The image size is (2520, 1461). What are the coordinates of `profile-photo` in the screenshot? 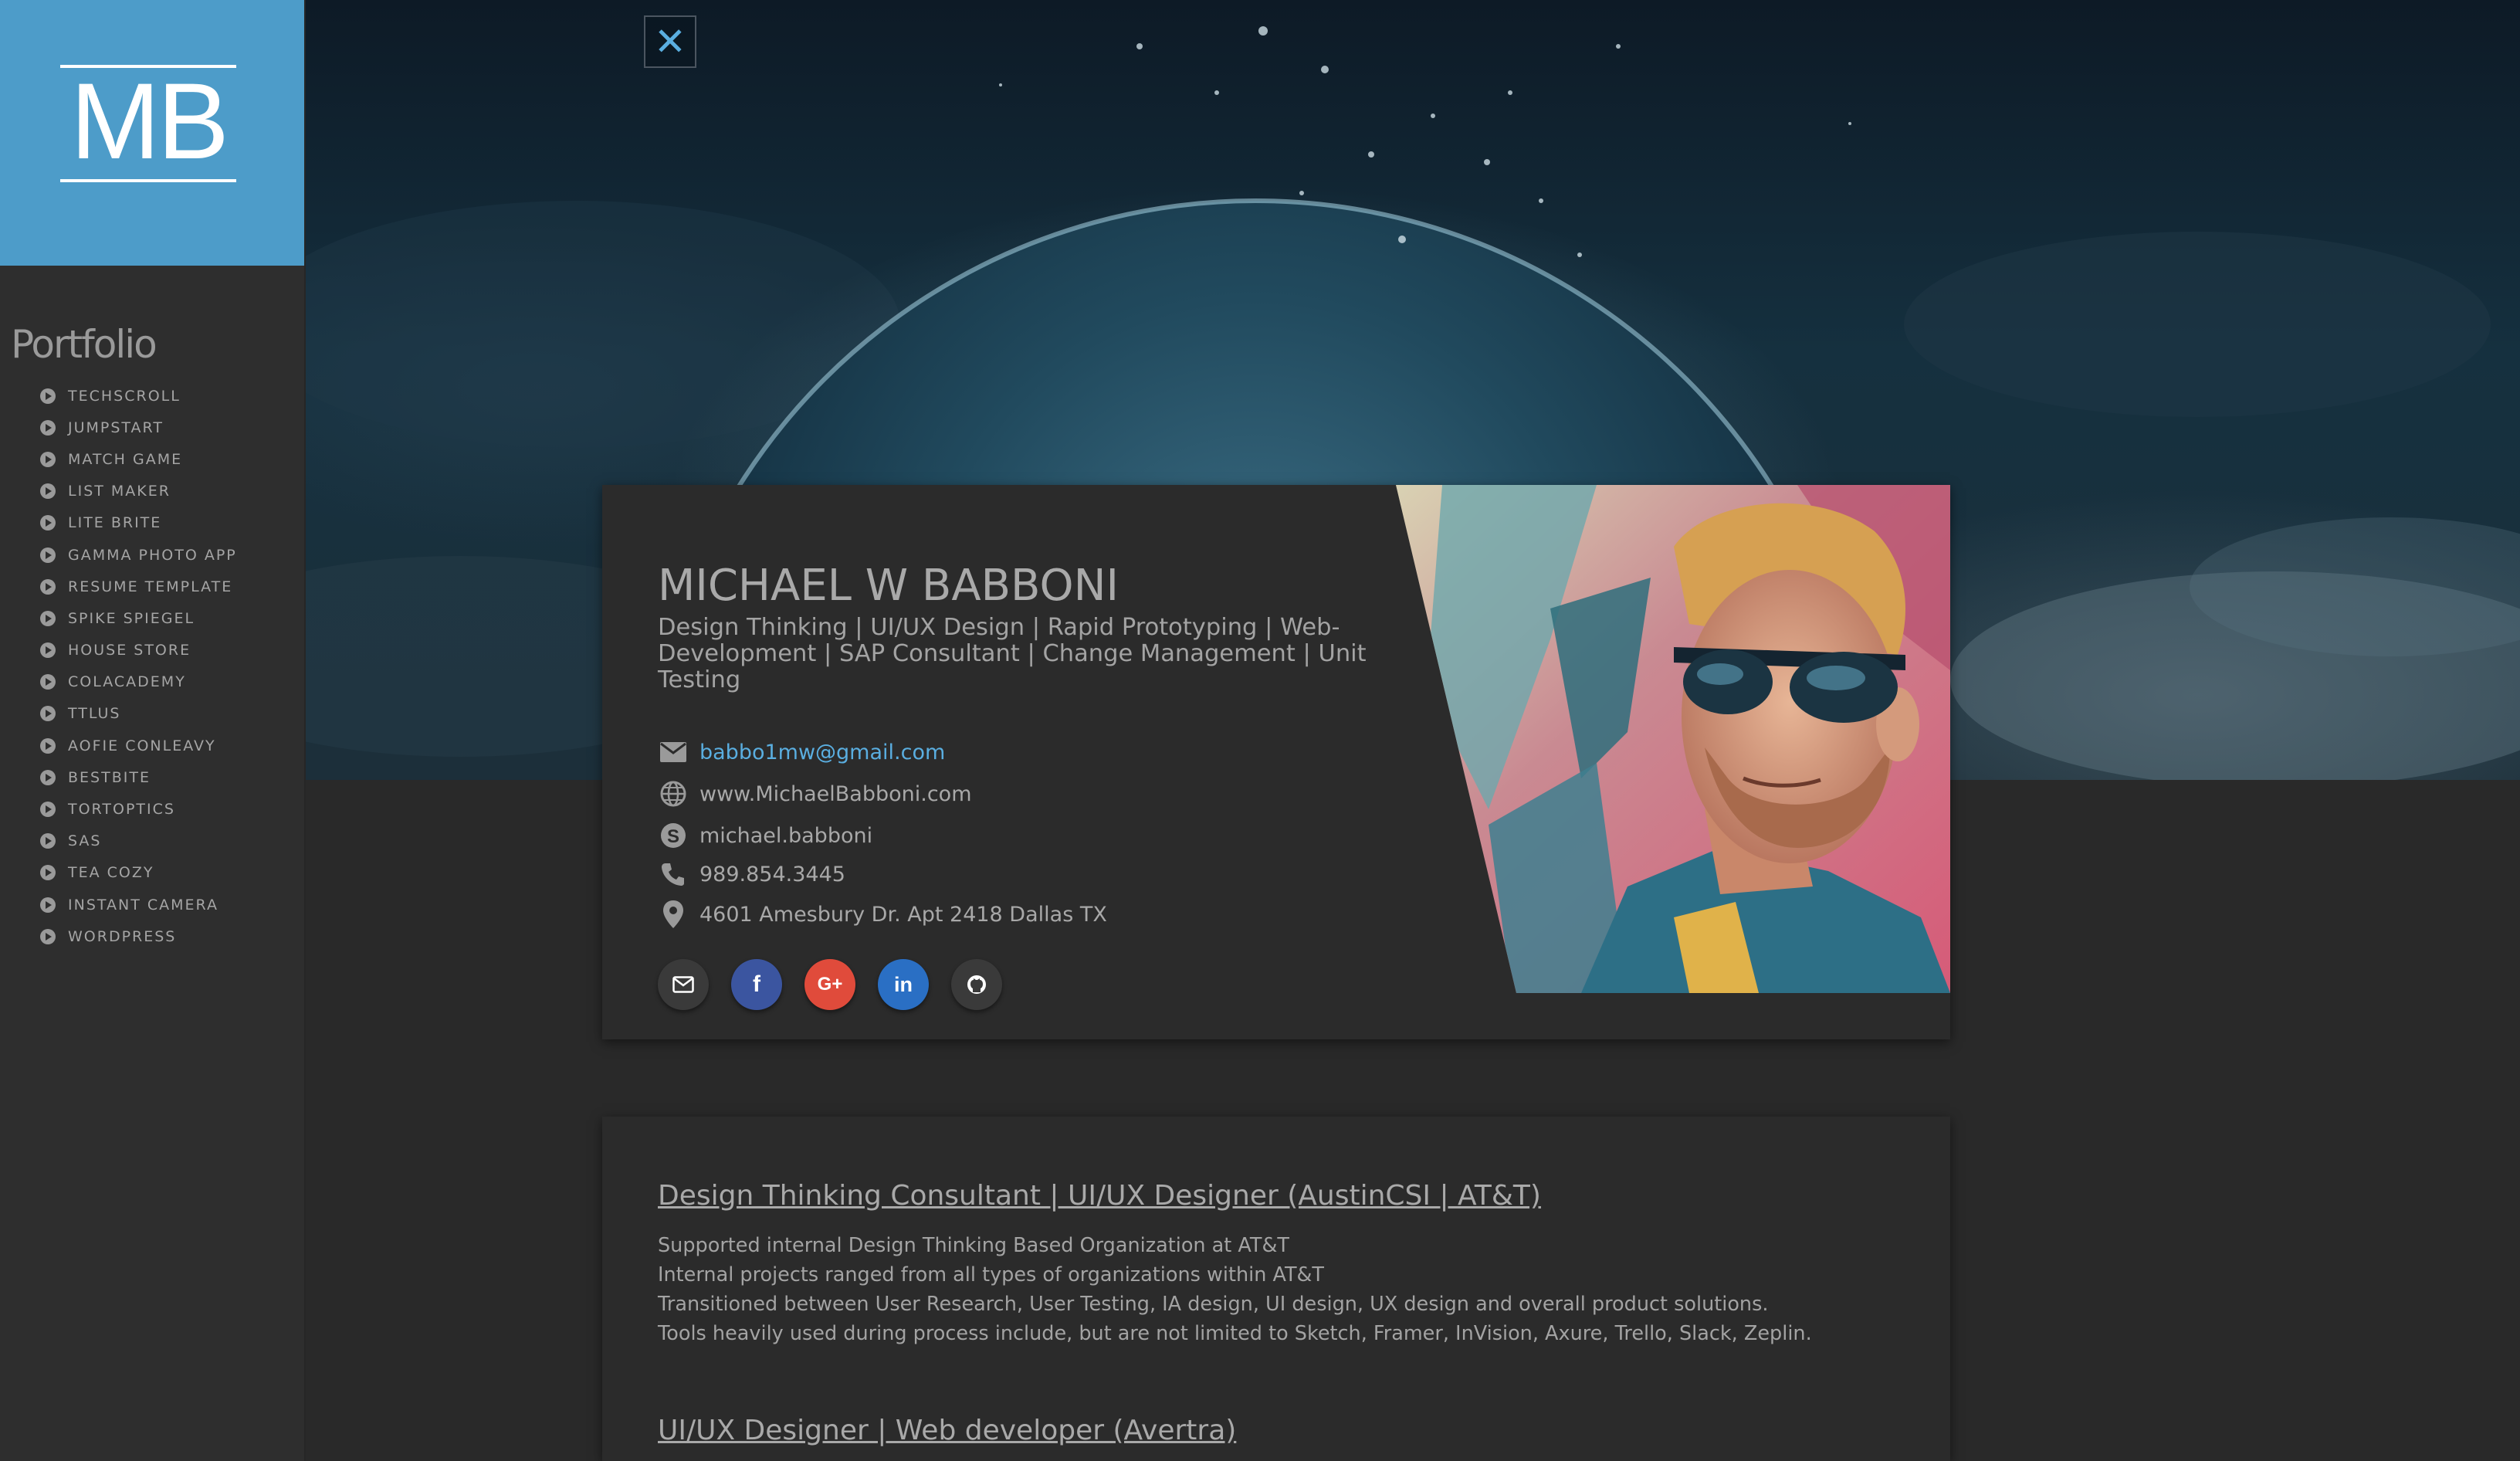 It's located at (1673, 739).